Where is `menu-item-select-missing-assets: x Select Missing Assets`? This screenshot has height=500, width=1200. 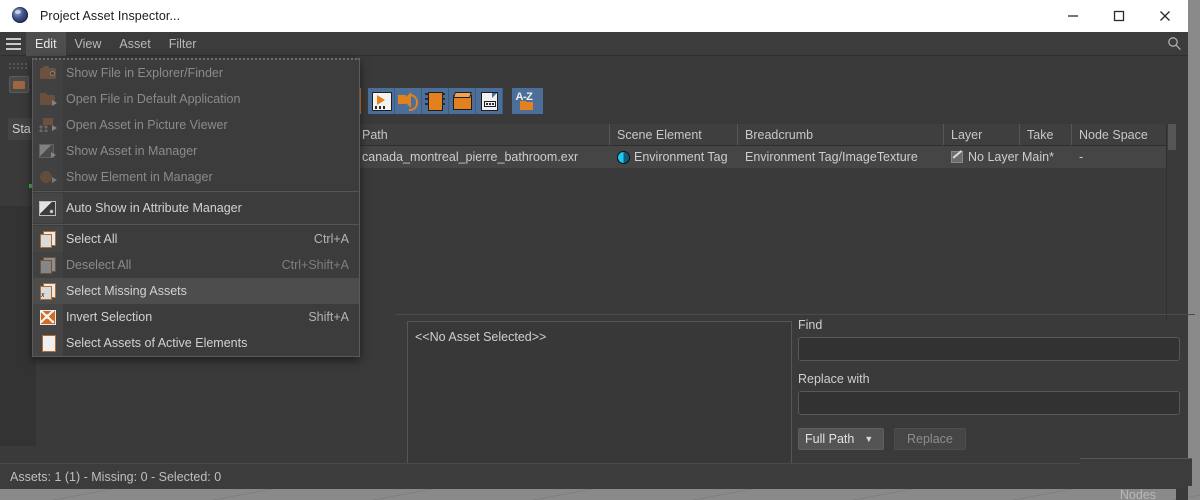 menu-item-select-missing-assets: x Select Missing Assets is located at coordinates (196, 291).